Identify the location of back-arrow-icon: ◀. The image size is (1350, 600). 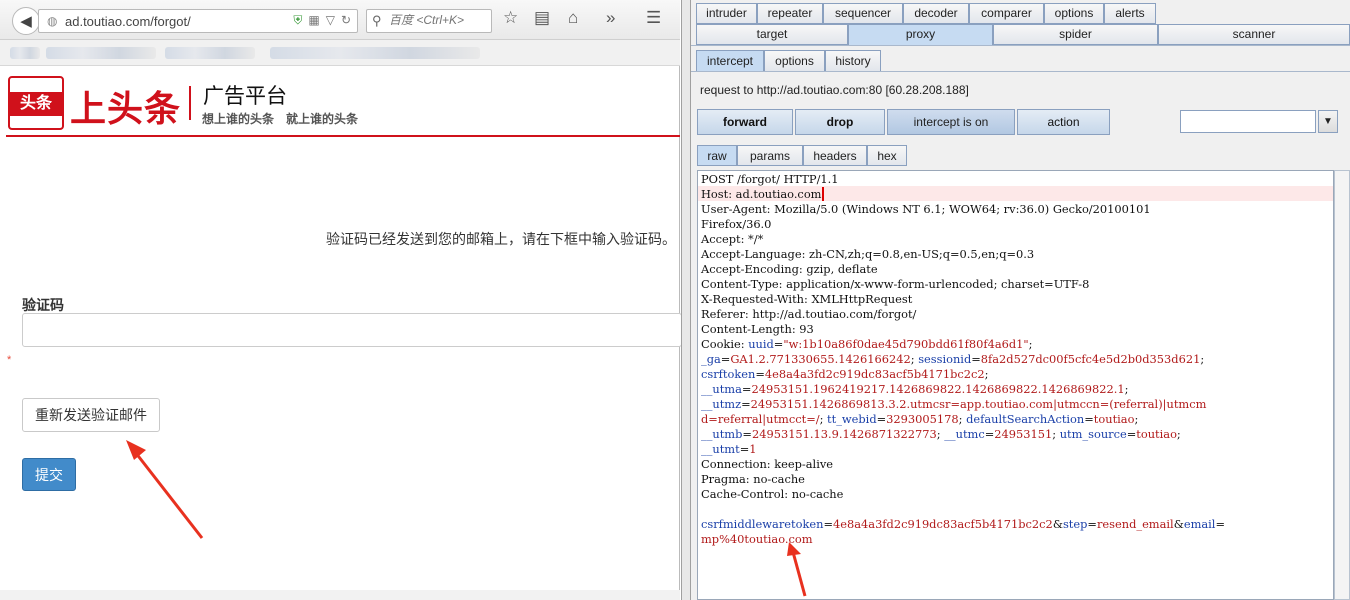
(26, 21).